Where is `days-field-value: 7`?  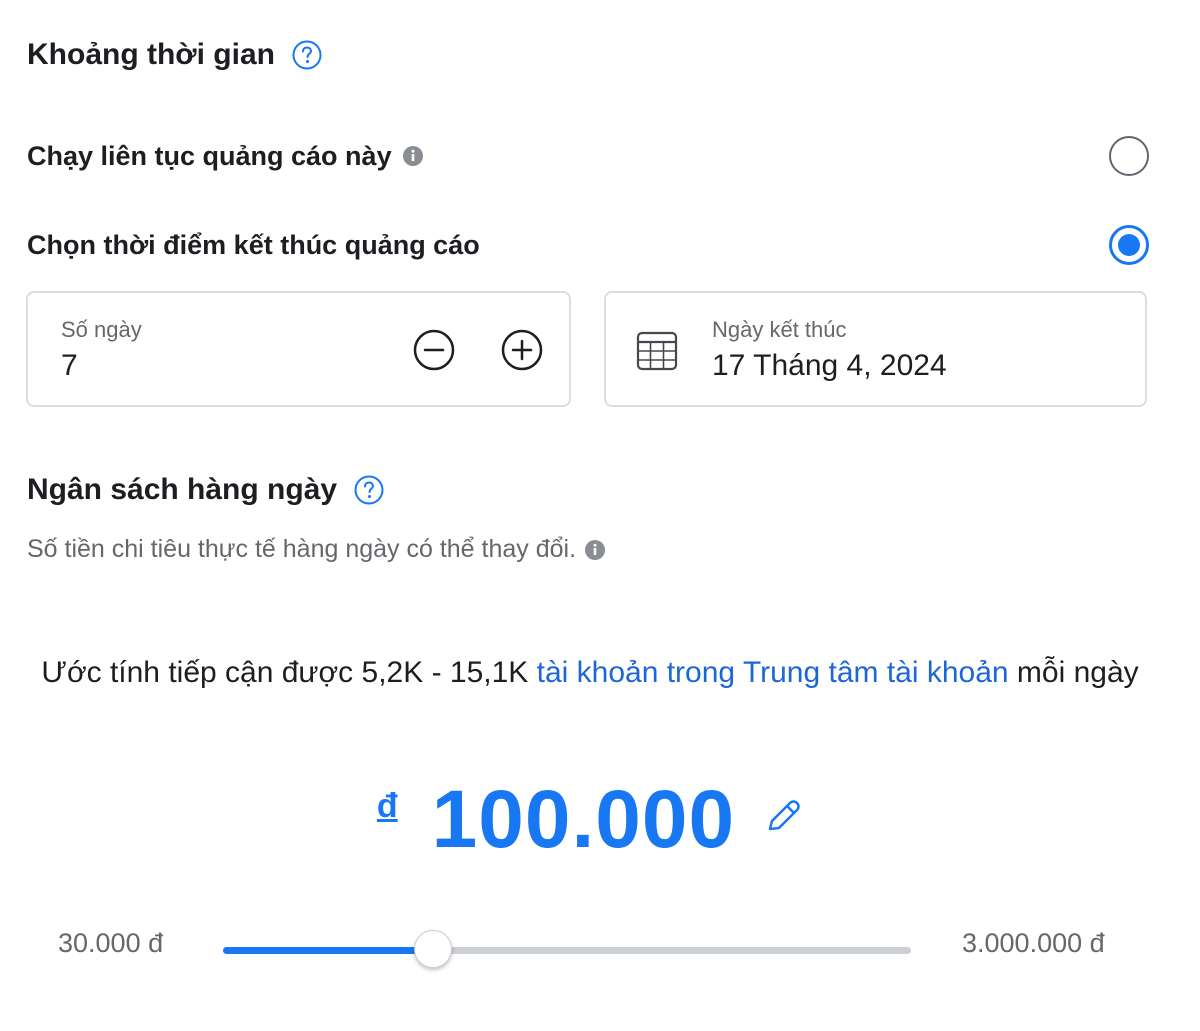 days-field-value: 7 is located at coordinates (69, 366).